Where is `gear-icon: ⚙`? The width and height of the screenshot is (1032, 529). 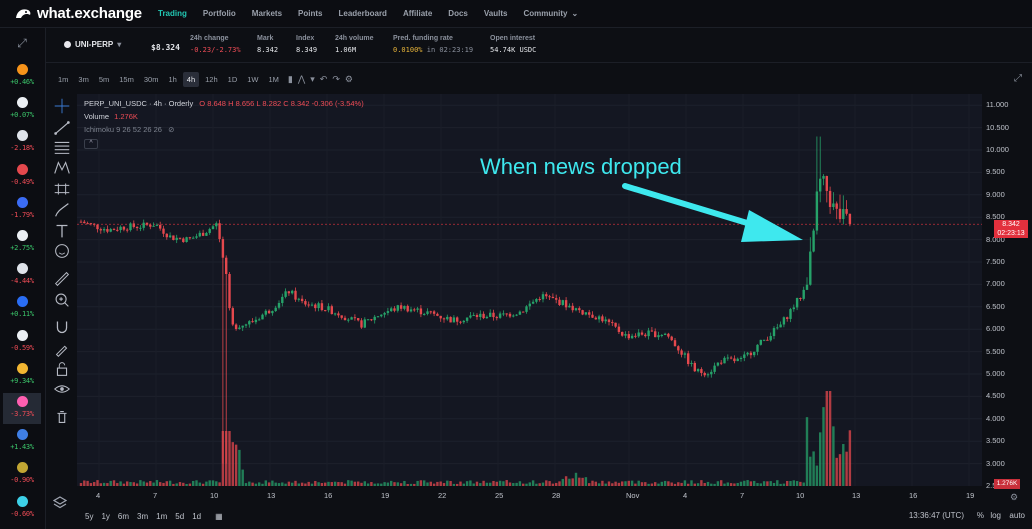
gear-icon: ⚙ is located at coordinates (1014, 497).